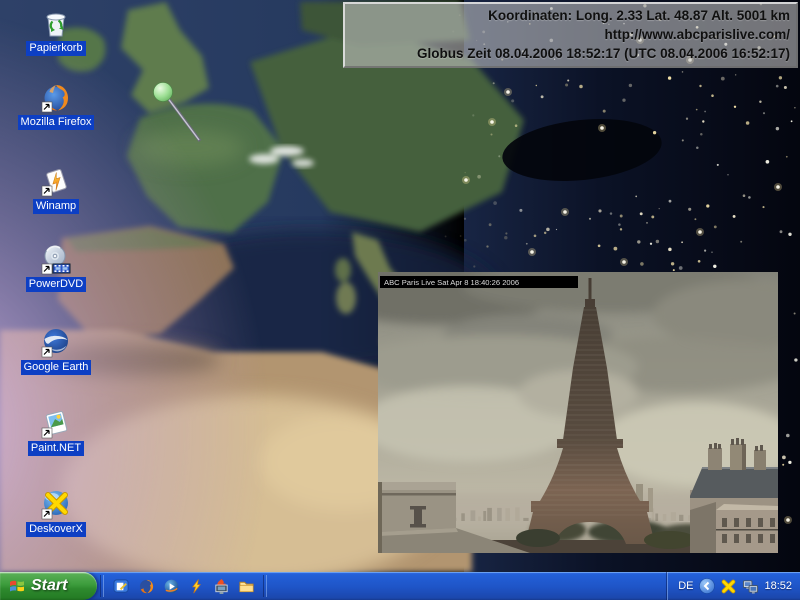 This screenshot has width=800, height=600. What do you see at coordinates (728, 586) in the screenshot?
I see `tray-deskoverx-icon` at bounding box center [728, 586].